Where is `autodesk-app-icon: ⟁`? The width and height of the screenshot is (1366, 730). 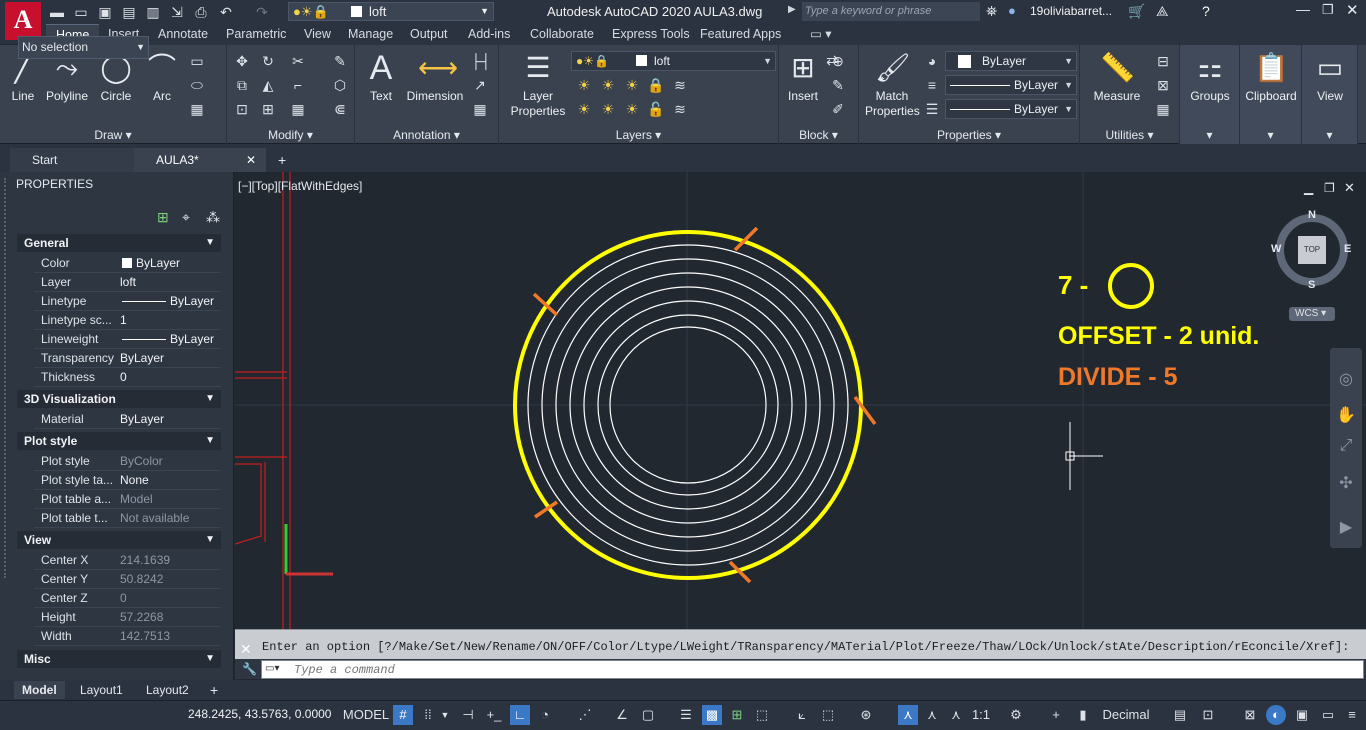 autodesk-app-icon: ⟁ is located at coordinates (1162, 11).